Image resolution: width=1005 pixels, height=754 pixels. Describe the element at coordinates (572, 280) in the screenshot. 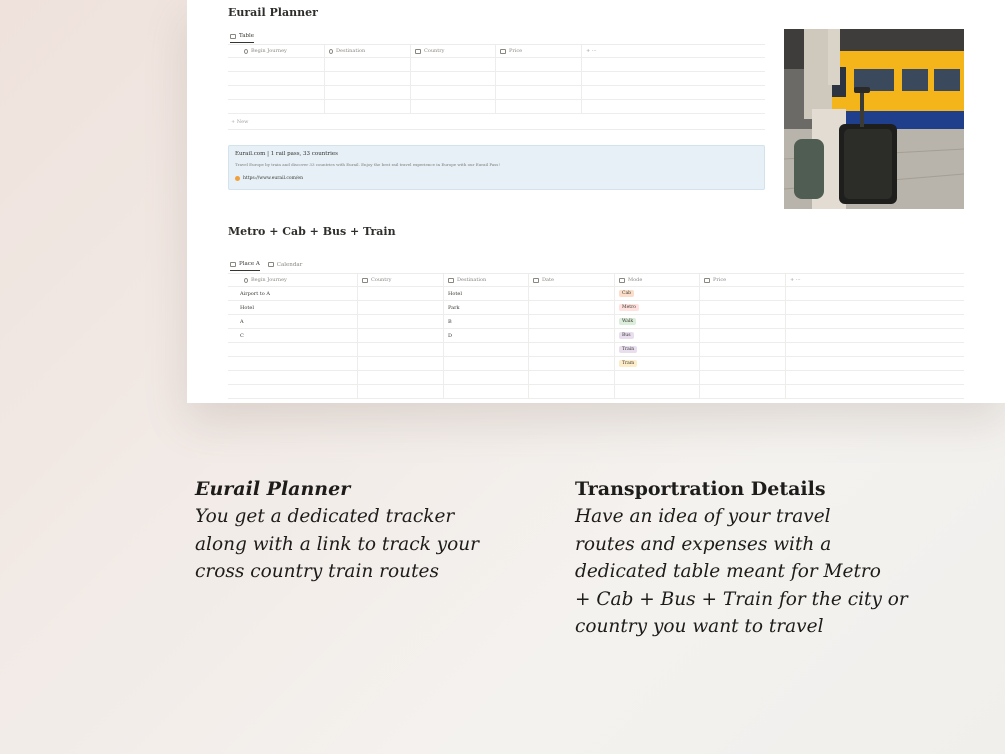

I see `column-header-date: Date` at that location.